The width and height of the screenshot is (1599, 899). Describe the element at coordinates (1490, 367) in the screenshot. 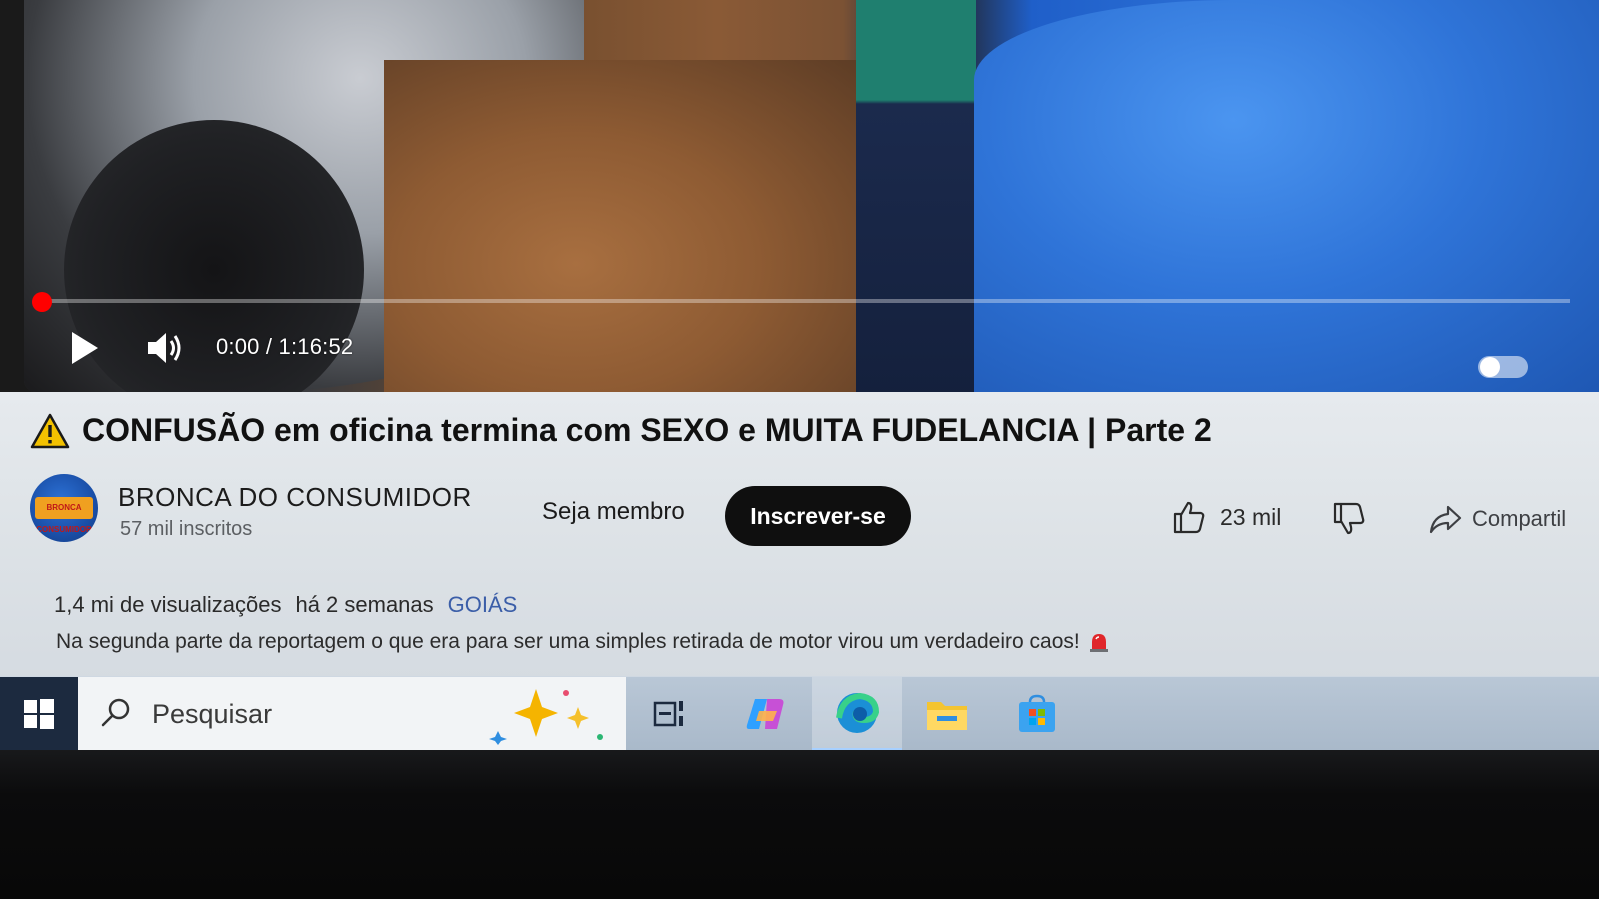

I see `autoplay-toggle-knob` at that location.